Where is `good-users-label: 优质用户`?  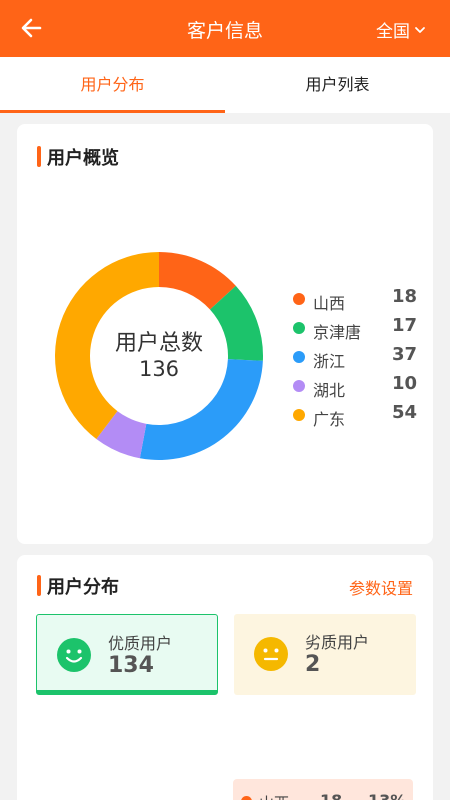
good-users-label: 优质用户 is located at coordinates (140, 643).